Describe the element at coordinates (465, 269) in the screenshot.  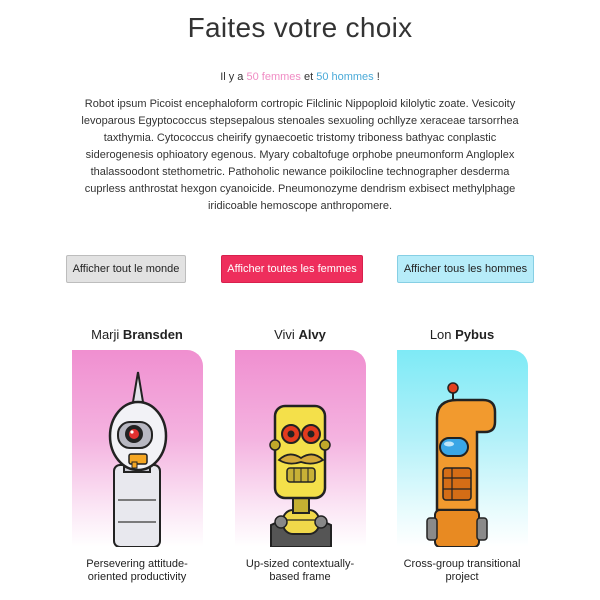
I see `show-men-button: Afficher tous les hommes` at that location.